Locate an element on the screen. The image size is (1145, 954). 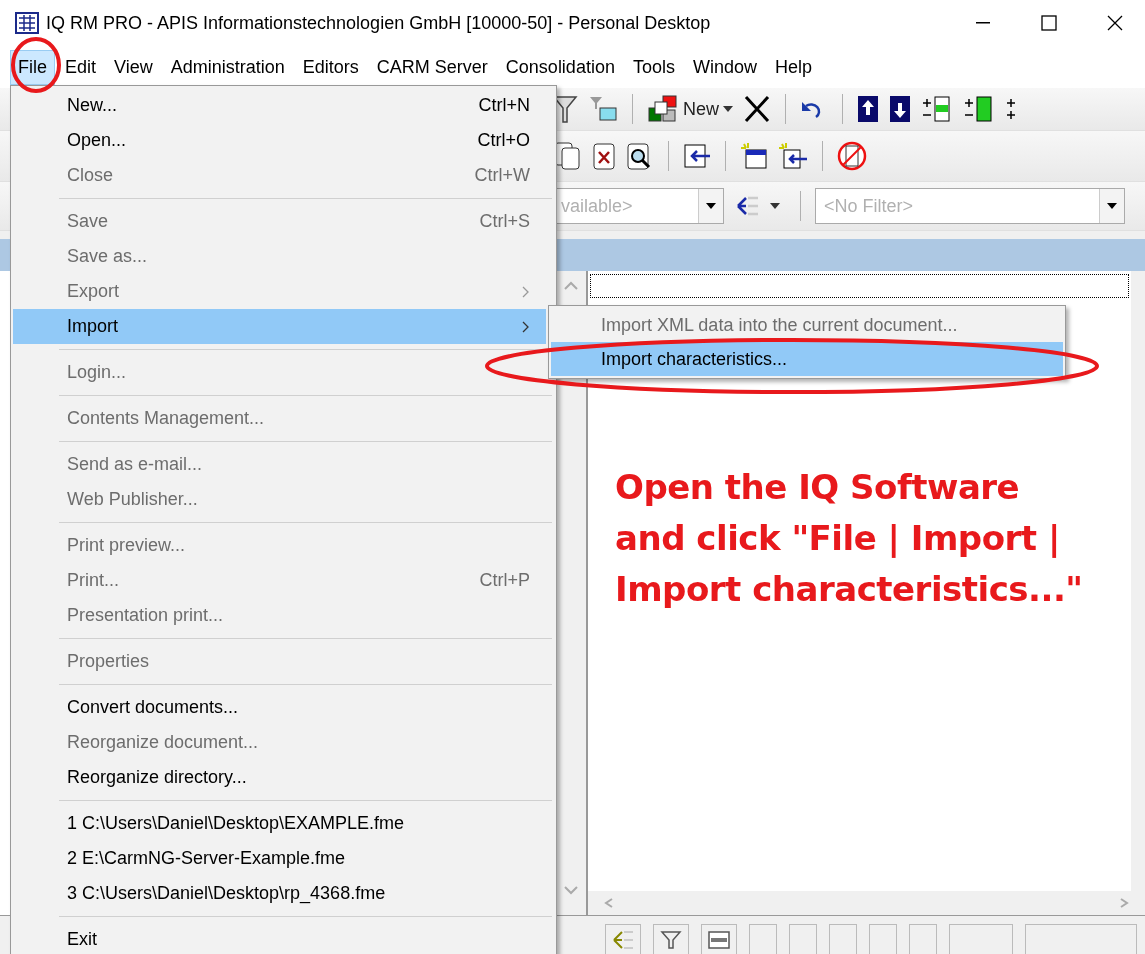
close-icon is located at coordinates (1115, 23).